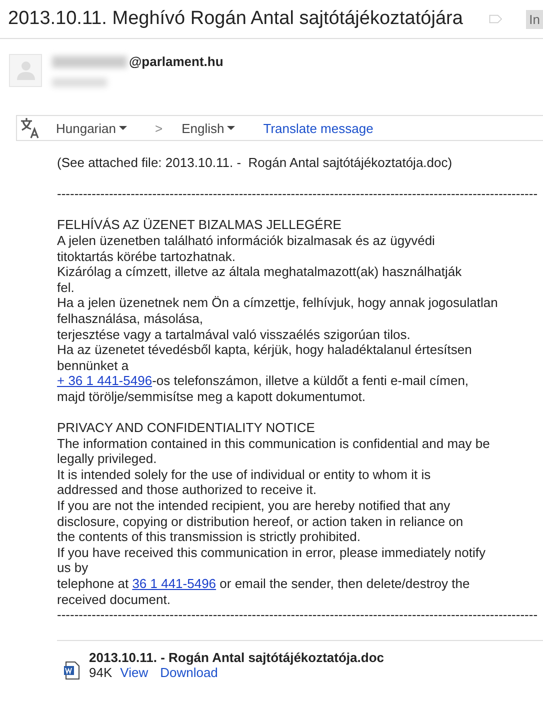 This screenshot has width=543, height=703. I want to click on message-text: -os telefonszámon, illetve a küldőt a fenti e-mail címen,, so click(310, 380).